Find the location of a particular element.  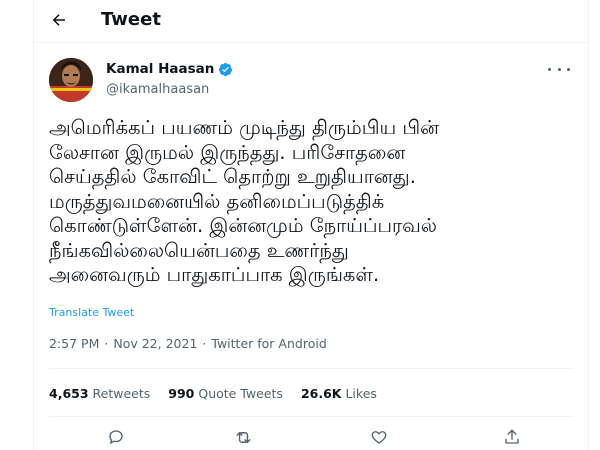

likes-stat: 26.6K Likes is located at coordinates (339, 393).